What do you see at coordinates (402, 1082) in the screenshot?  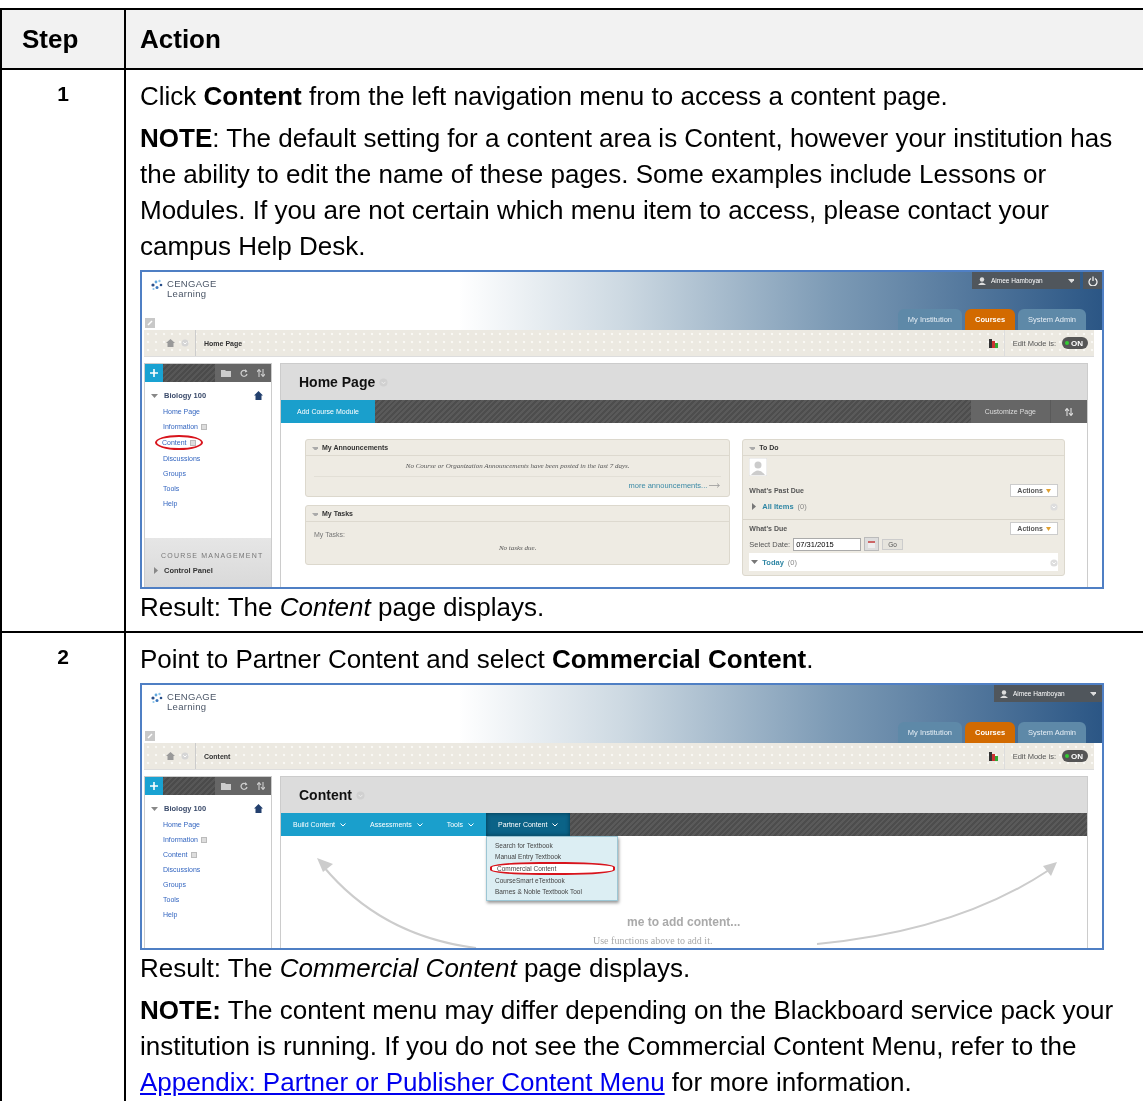 I see `appendix-link: Appendix: Partner or Publisher Content Menu` at bounding box center [402, 1082].